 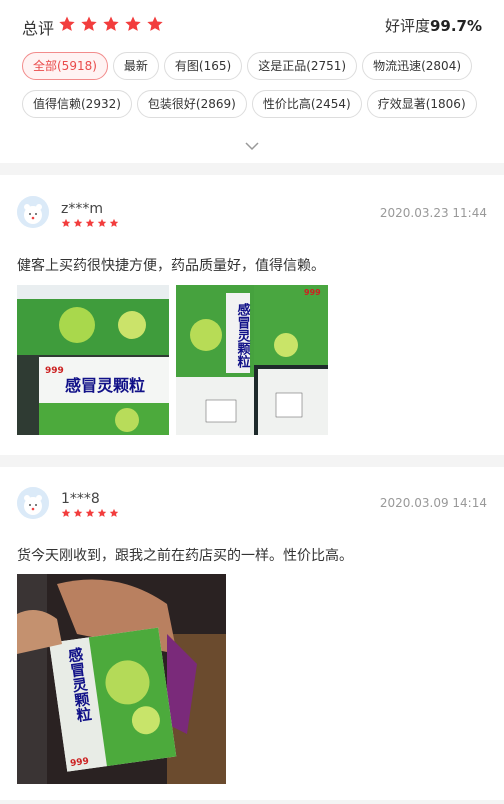 What do you see at coordinates (171, 266) in the screenshot?
I see `review-text: 健客上买药很快捷方便，药品质量好，值得信赖。` at bounding box center [171, 266].